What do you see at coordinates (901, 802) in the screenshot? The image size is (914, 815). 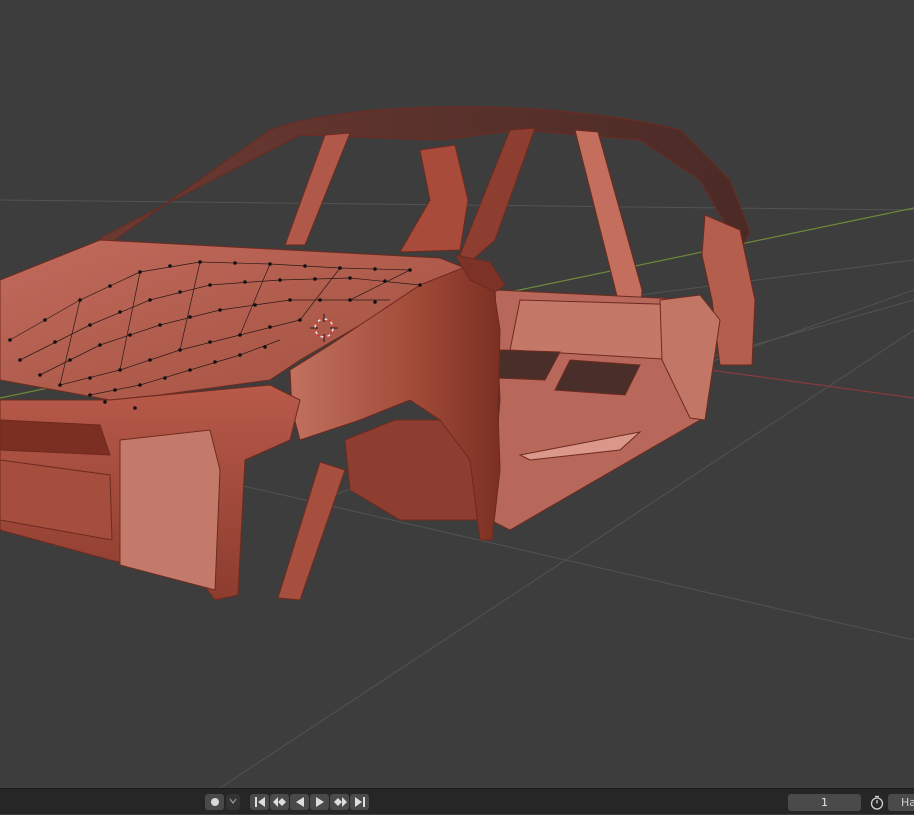 I see `playback-dropdown-label: Ha` at bounding box center [901, 802].